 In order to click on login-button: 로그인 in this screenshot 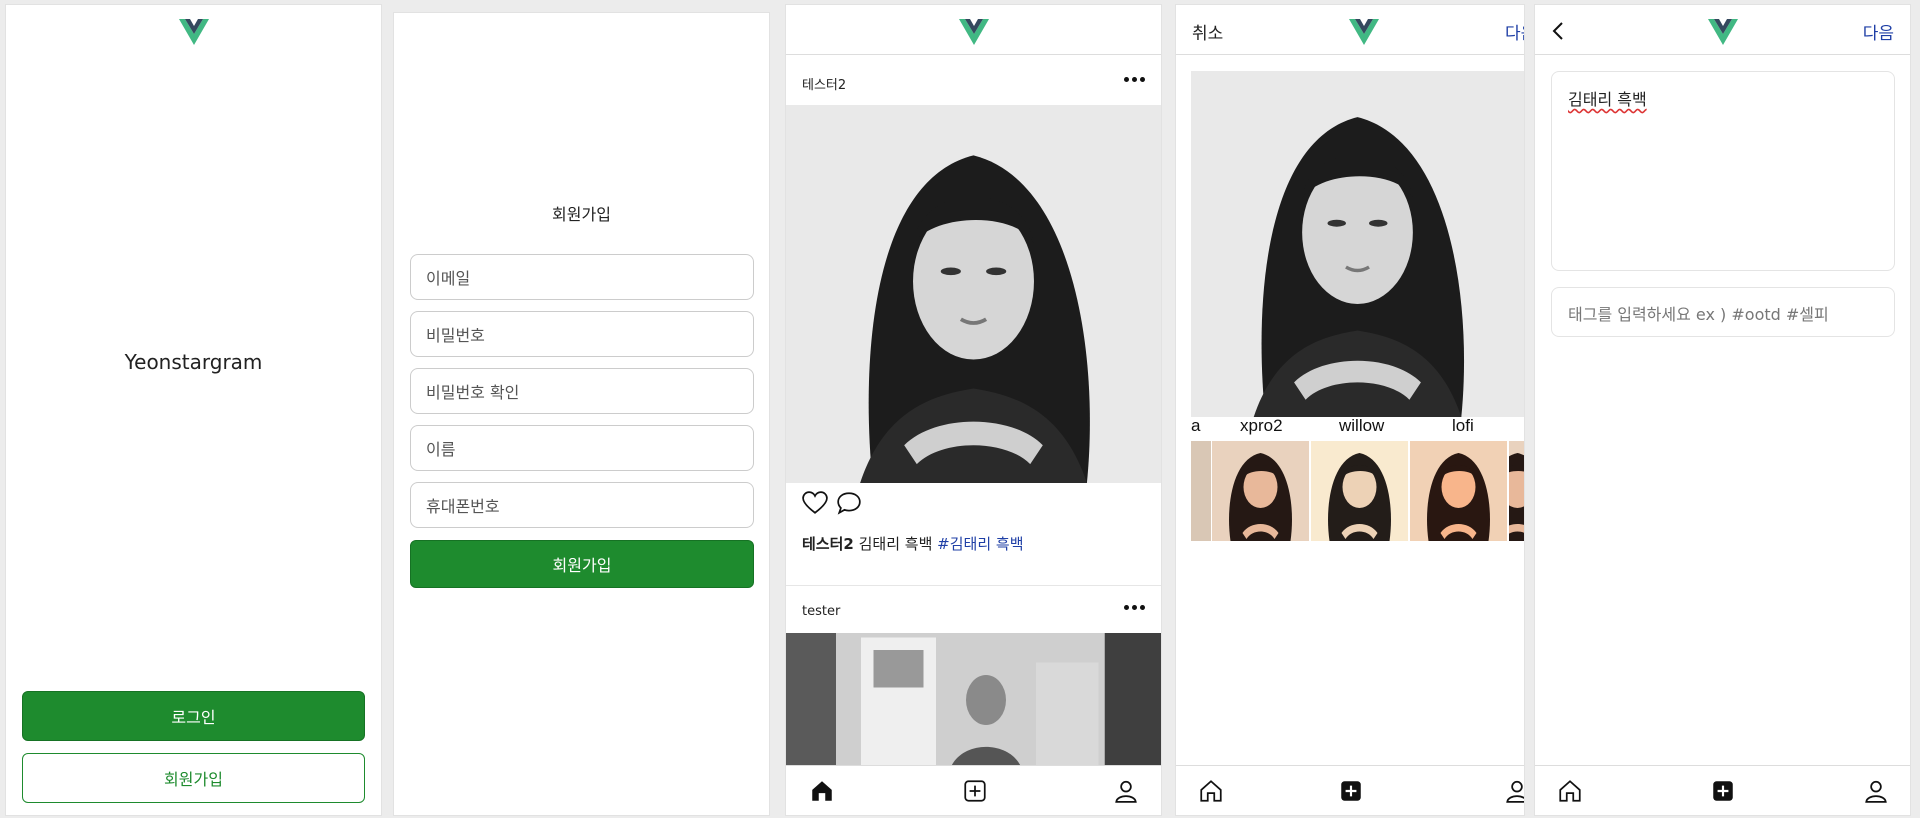, I will do `click(193, 716)`.